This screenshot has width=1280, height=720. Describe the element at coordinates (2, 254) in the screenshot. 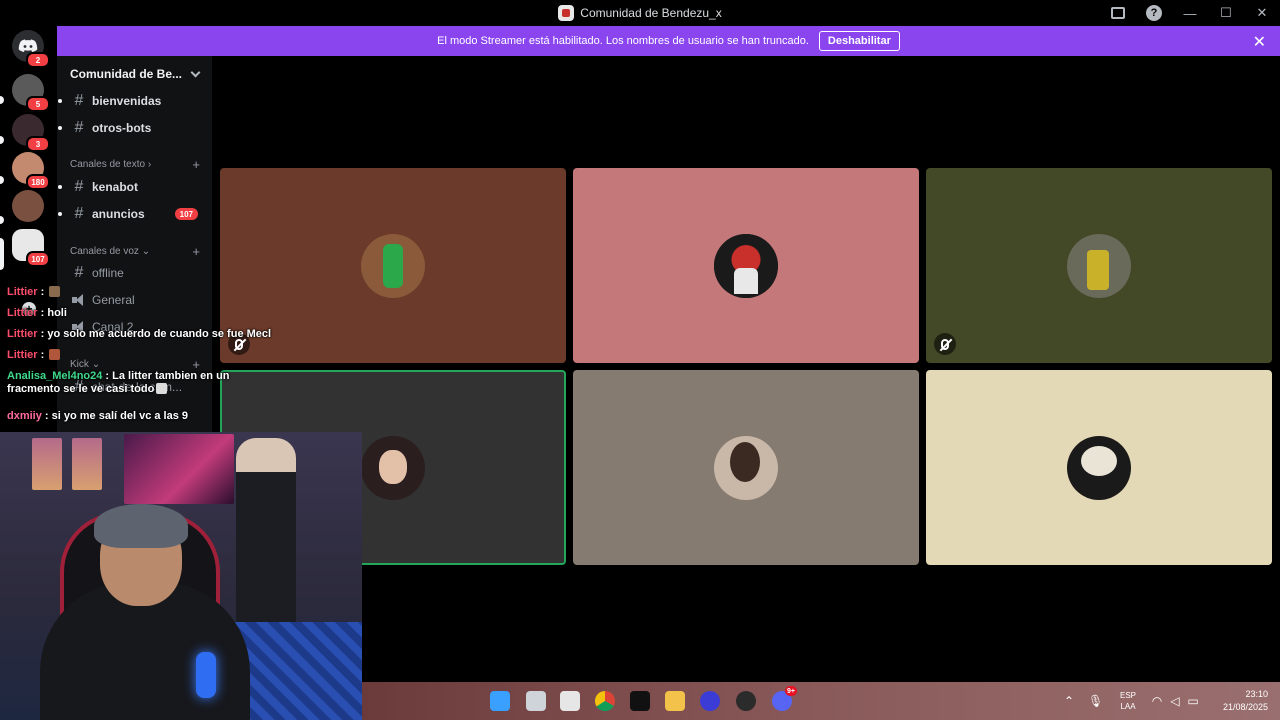

I see `selected-pill` at that location.